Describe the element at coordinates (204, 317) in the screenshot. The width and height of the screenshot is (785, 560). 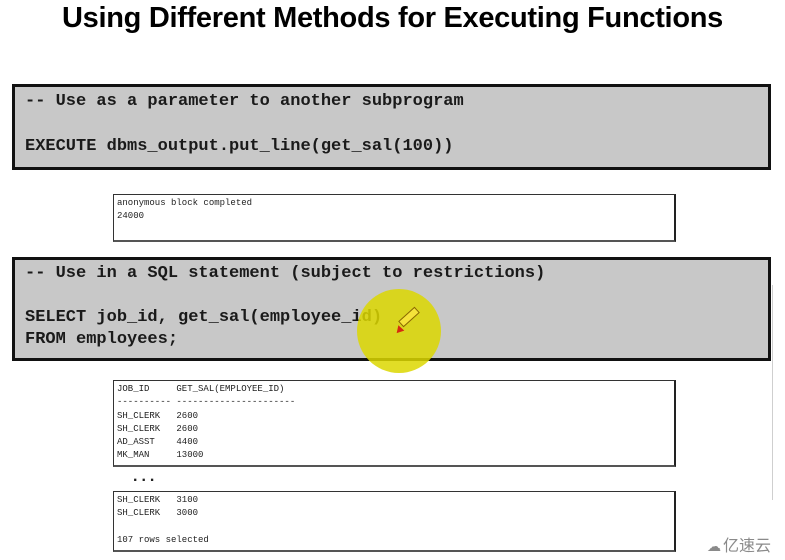
I see `code-line: SELECT job_id, get_sal(employee_id)` at that location.